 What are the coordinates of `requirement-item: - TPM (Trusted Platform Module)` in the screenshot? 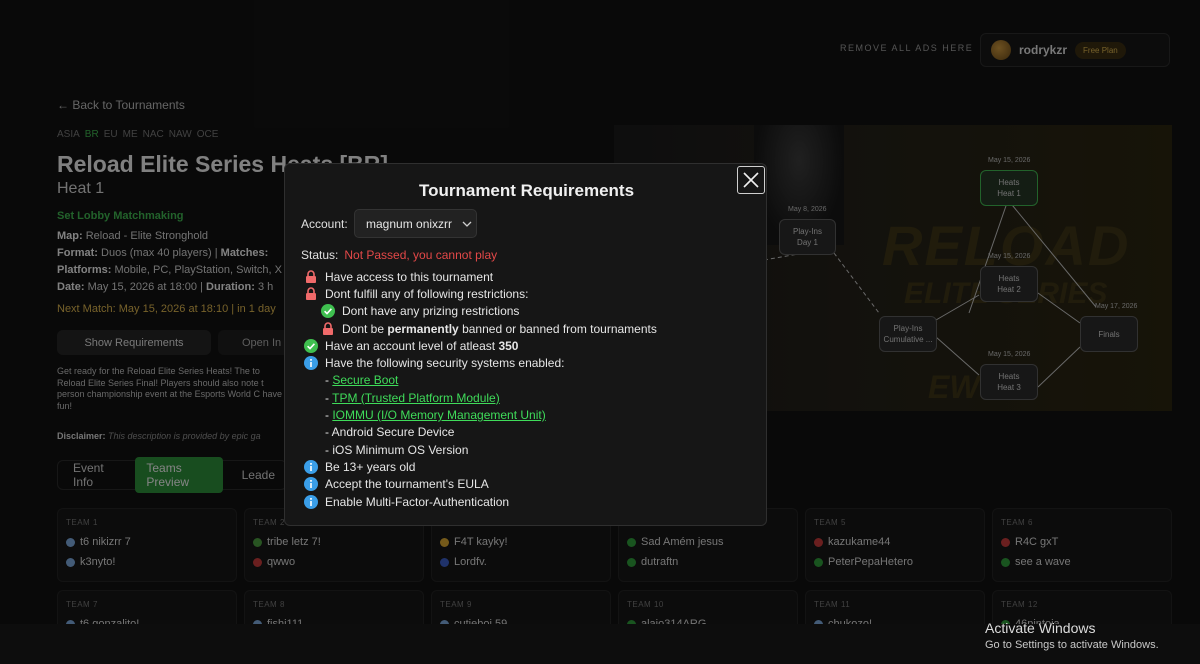 It's located at (480, 397).